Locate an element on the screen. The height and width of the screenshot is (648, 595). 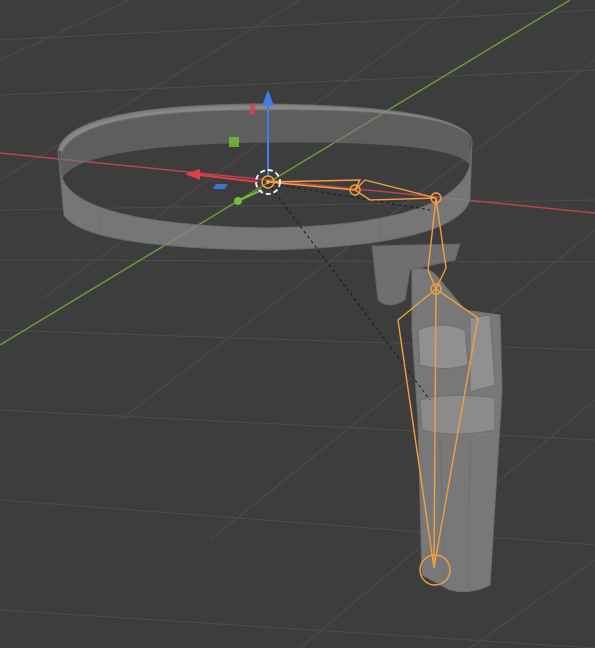
finger-side-plate is located at coordinates (482, 353).